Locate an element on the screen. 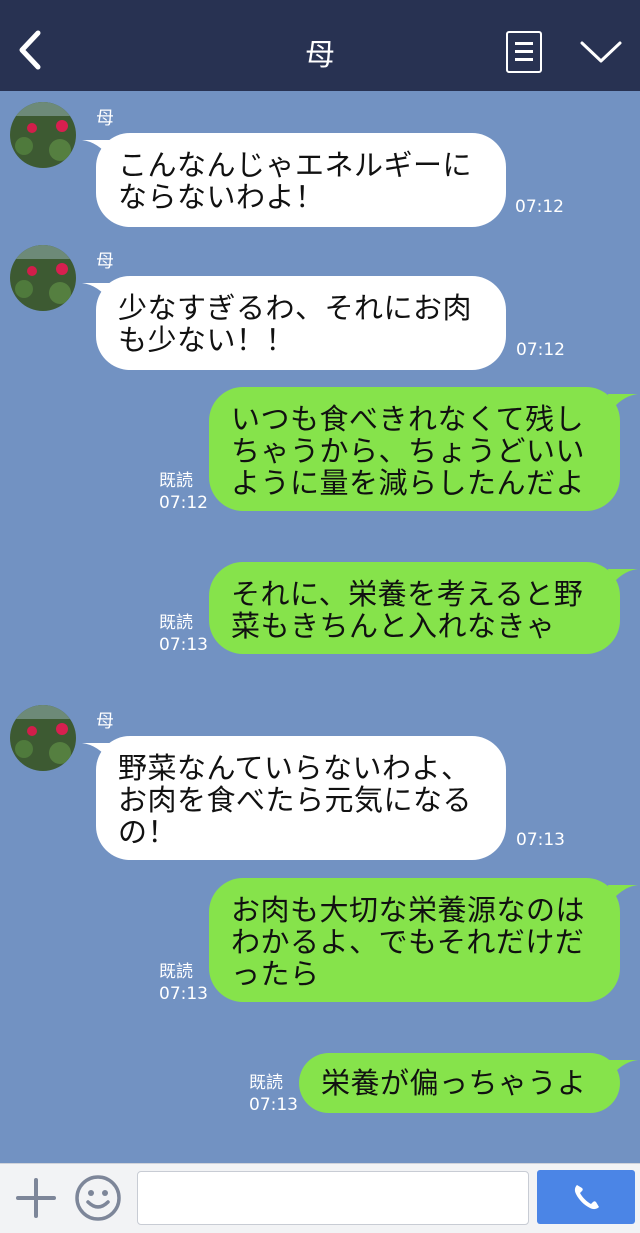 The image size is (640, 1233). message-time: 07:13 is located at coordinates (540, 840).